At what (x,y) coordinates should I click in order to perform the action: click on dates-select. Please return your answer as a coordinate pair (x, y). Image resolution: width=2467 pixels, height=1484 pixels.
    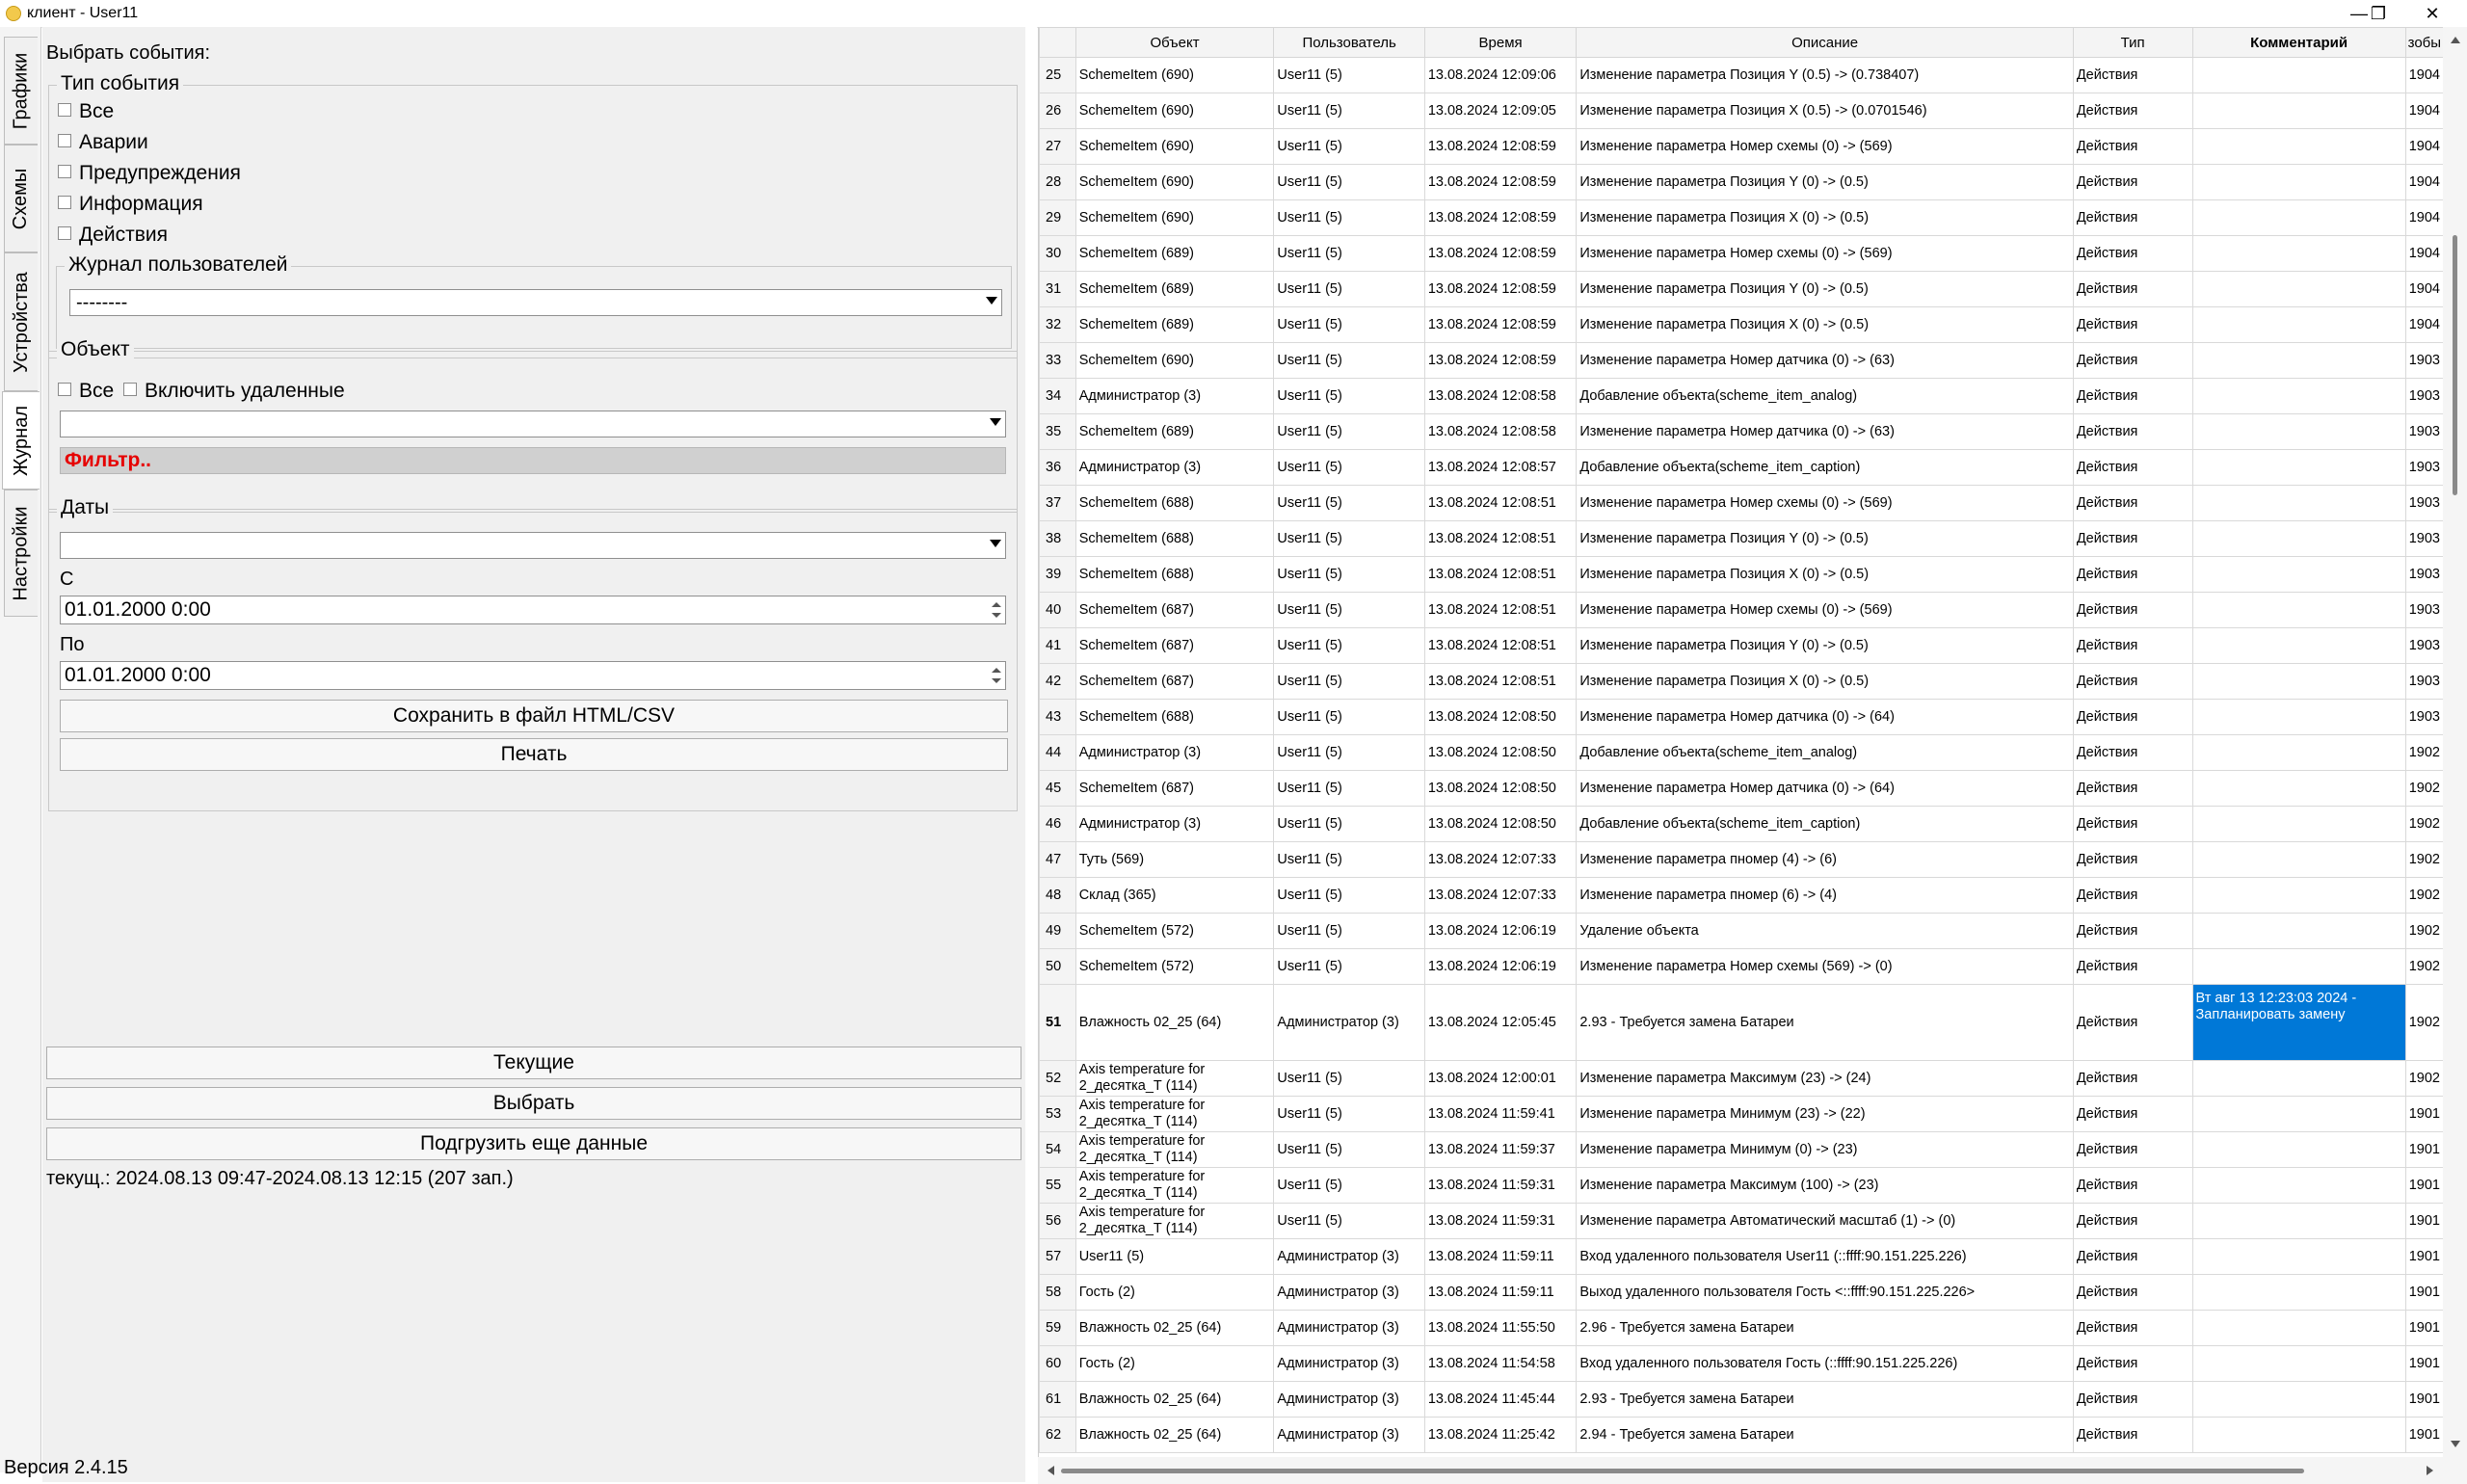
    Looking at the image, I should click on (533, 545).